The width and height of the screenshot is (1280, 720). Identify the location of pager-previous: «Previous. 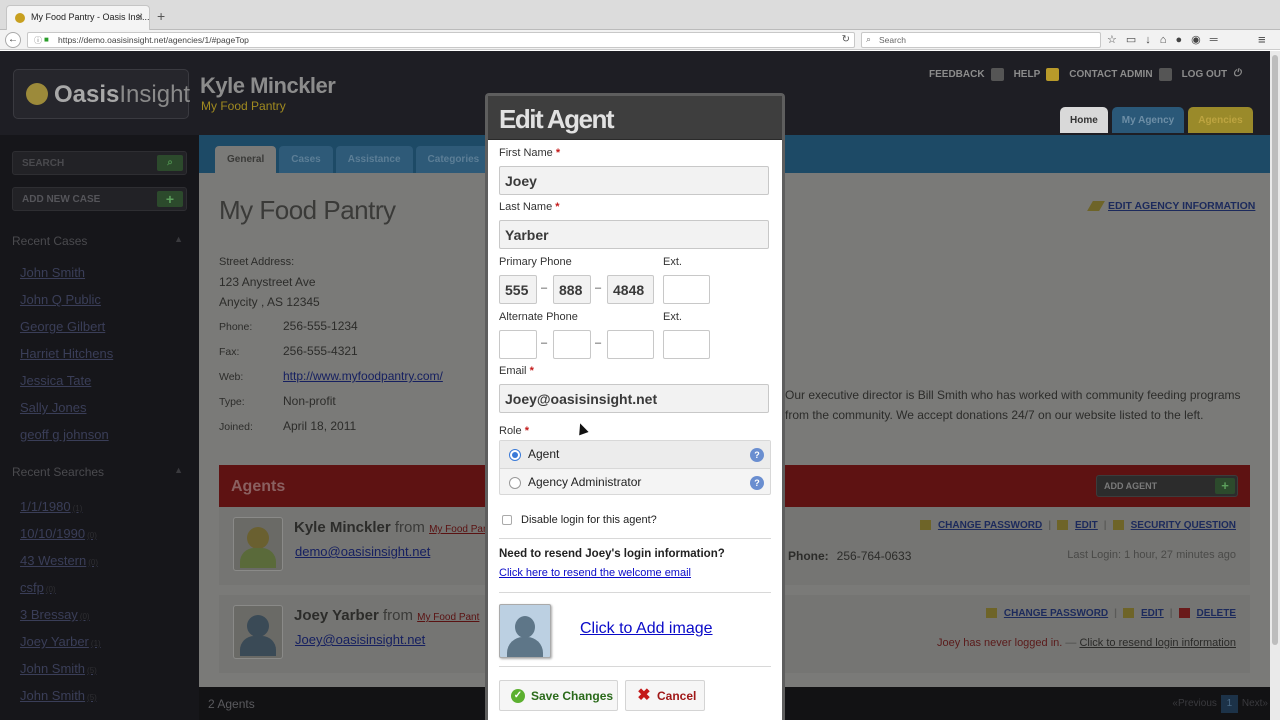
(1194, 703).